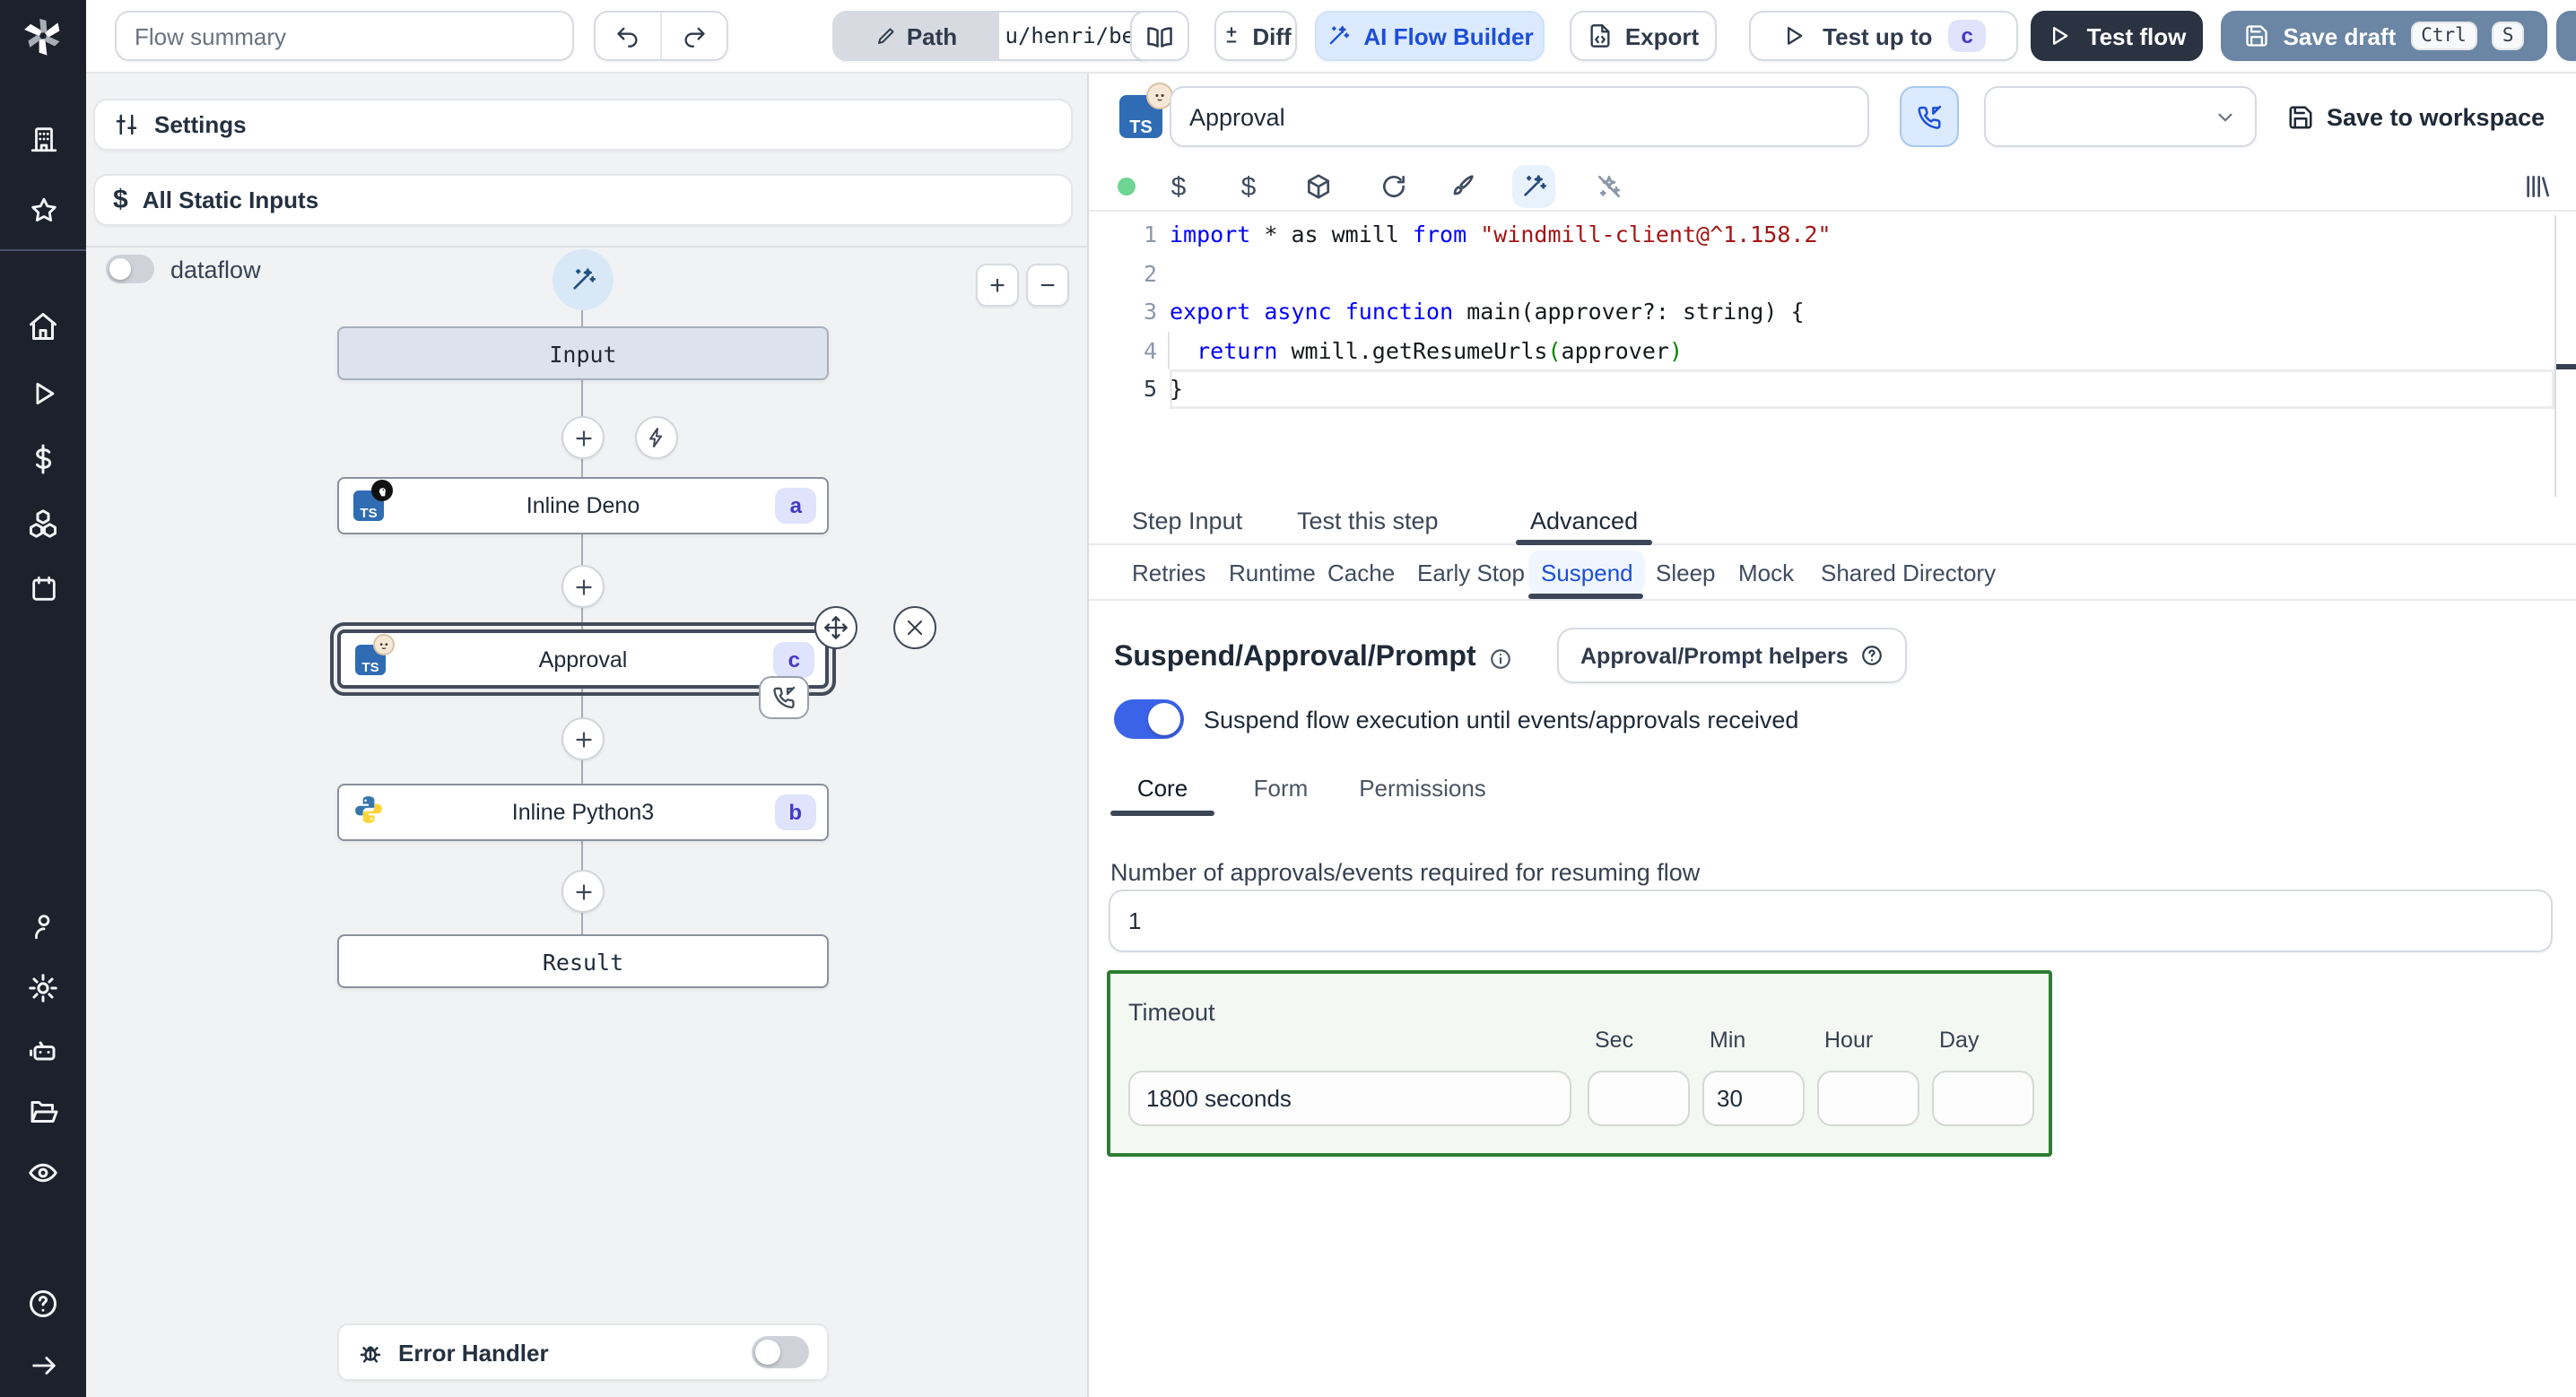 The image size is (2576, 1397). Describe the element at coordinates (1519, 116) in the screenshot. I see `step-name-input` at that location.